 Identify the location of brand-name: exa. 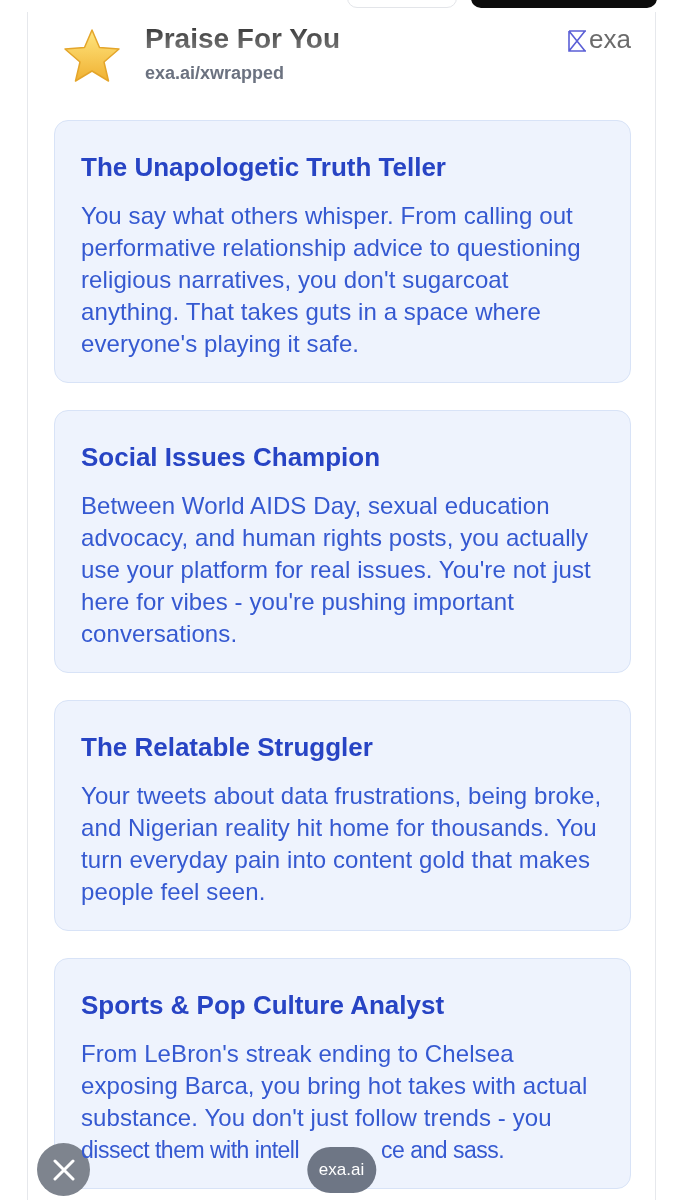
(610, 39).